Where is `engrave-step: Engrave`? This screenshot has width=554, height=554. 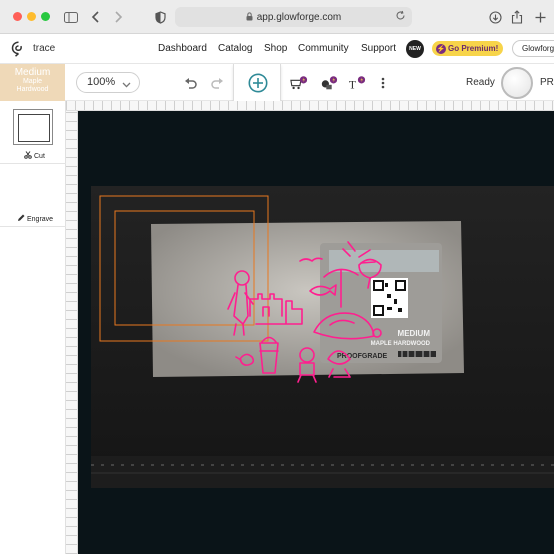
engrave-step: Engrave is located at coordinates (35, 219).